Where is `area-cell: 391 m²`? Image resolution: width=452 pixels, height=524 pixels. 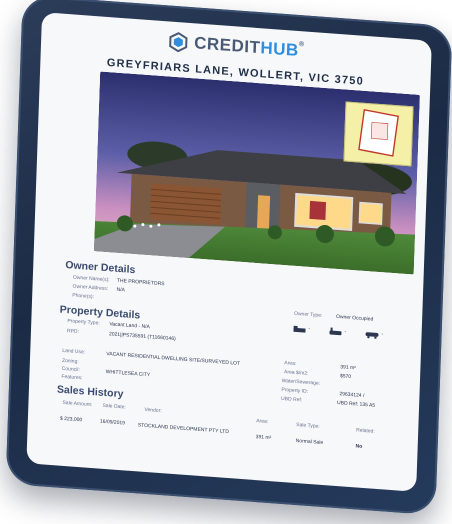
area-cell: 391 m² is located at coordinates (263, 438).